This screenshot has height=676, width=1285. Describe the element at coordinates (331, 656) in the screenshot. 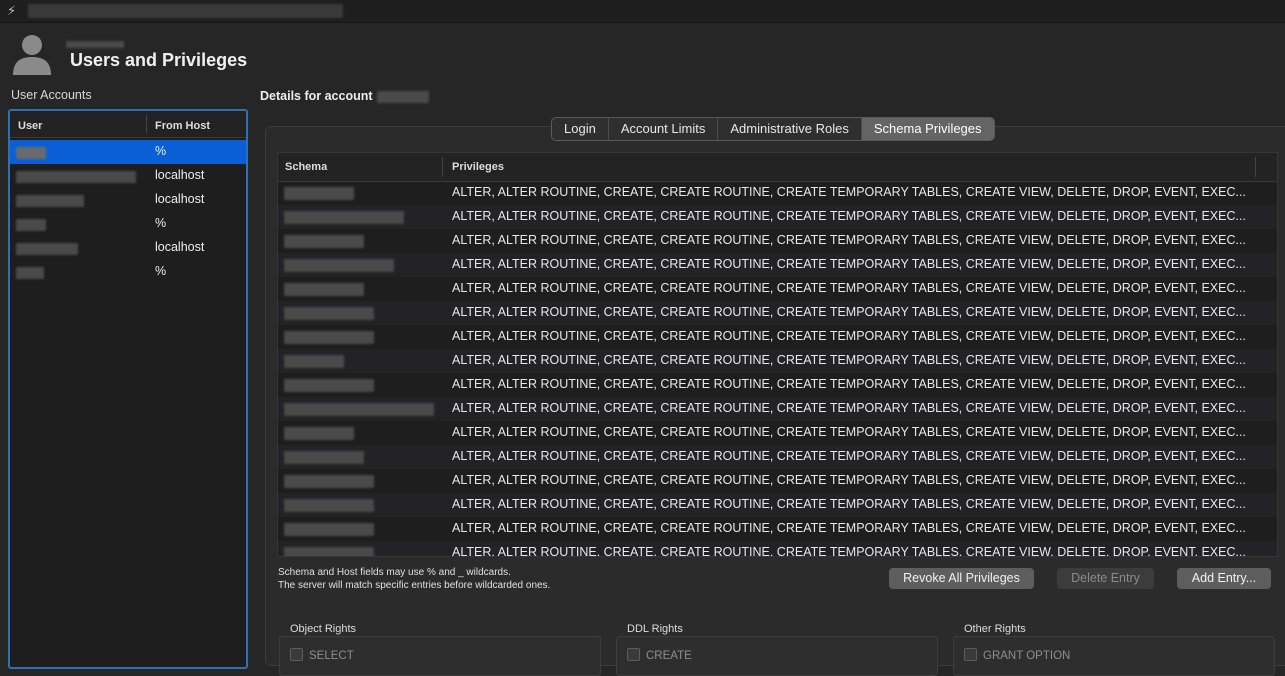

I see `select-label: SELECT` at that location.